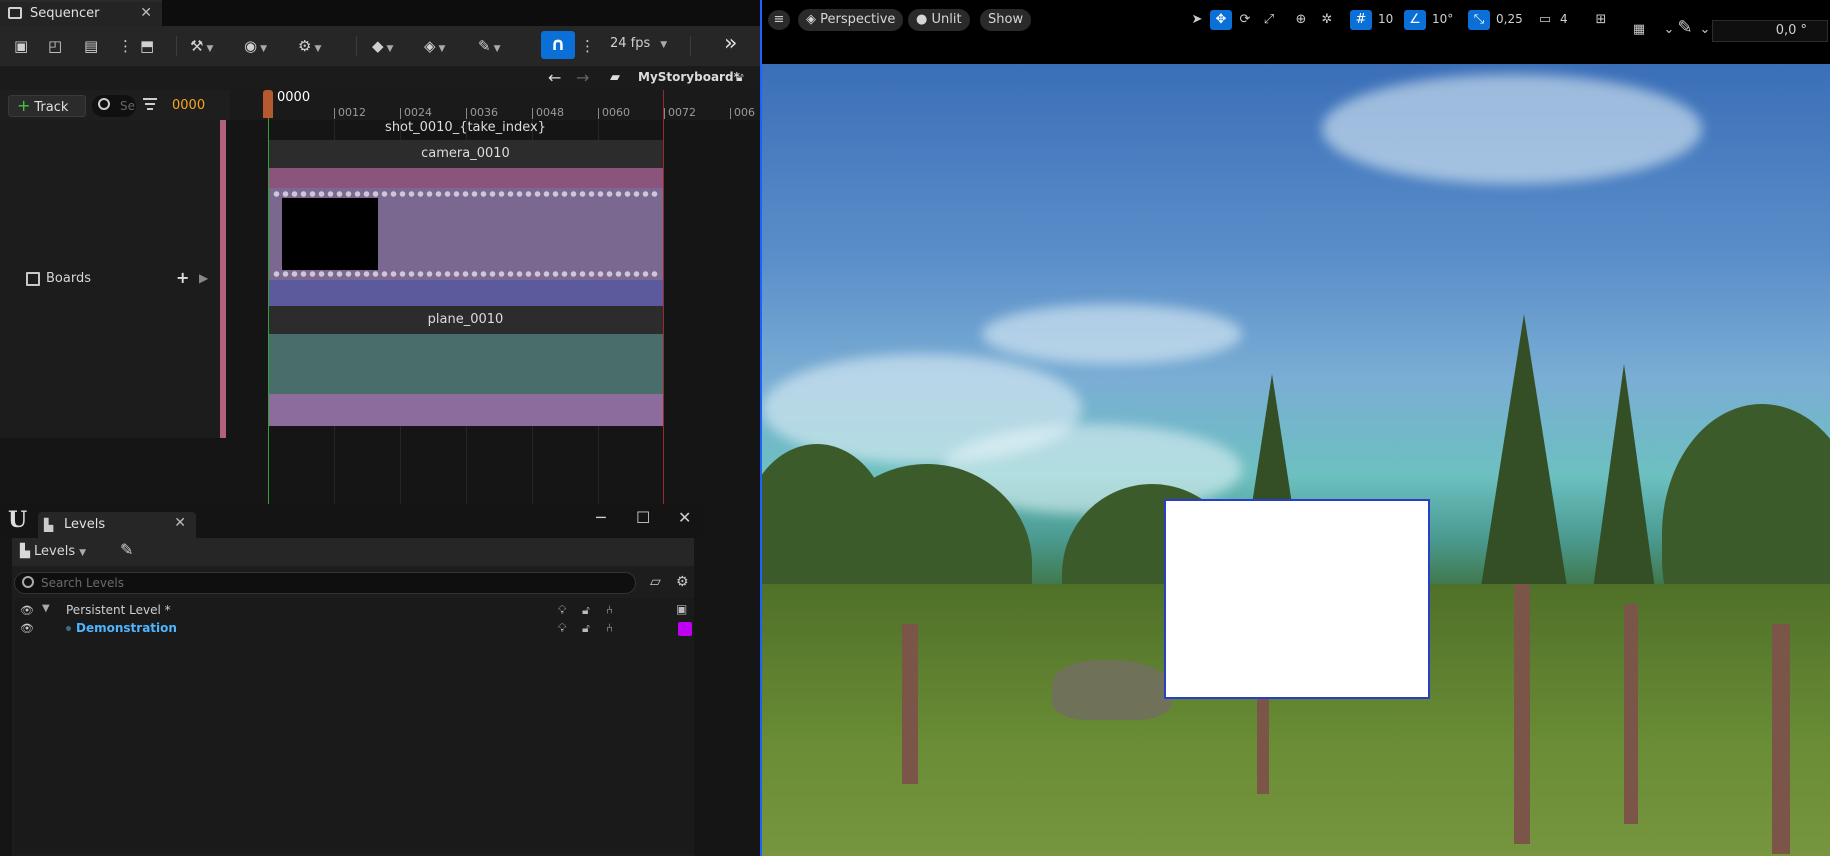 The image size is (1830, 856). Describe the element at coordinates (150, 104) in the screenshot. I see `filter-icon` at that location.